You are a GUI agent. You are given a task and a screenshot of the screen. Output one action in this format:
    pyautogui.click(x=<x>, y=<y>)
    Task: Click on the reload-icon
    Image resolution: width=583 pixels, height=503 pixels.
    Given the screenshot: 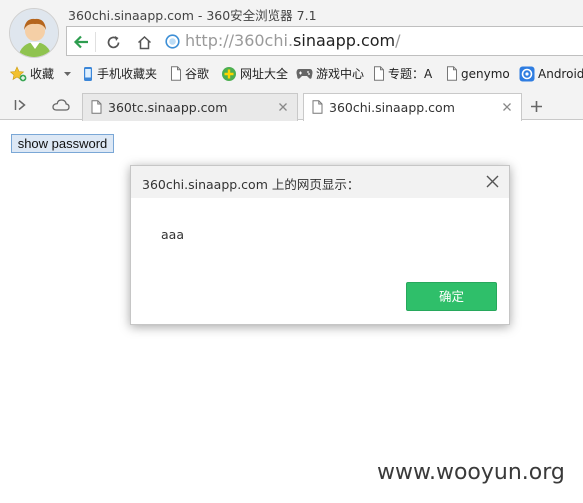 What is the action you would take?
    pyautogui.click(x=113, y=41)
    